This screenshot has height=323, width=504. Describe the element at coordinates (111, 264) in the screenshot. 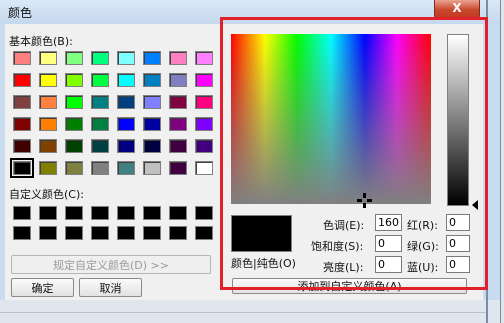

I see `define-custom-colors-button: 规定自定义颜色(D) >>` at that location.